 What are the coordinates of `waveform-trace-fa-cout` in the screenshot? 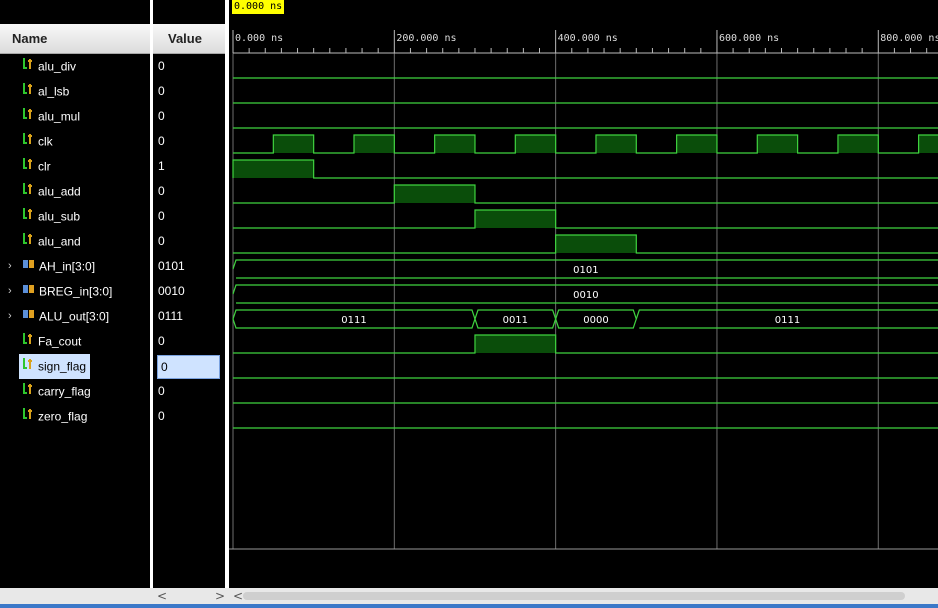 It's located at (585, 344).